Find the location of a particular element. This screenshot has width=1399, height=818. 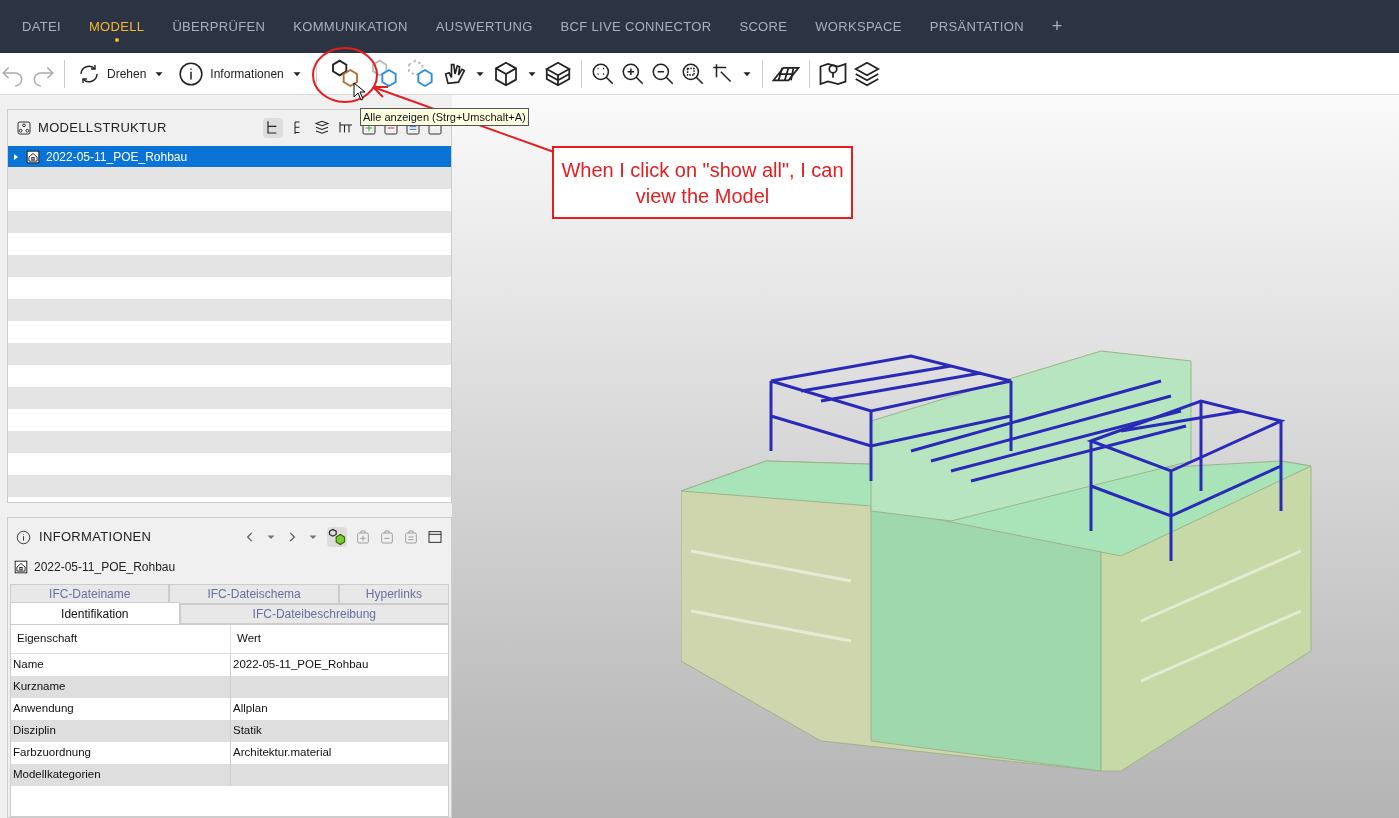

menu-tab: AUSWERTUNG is located at coordinates (484, 26).